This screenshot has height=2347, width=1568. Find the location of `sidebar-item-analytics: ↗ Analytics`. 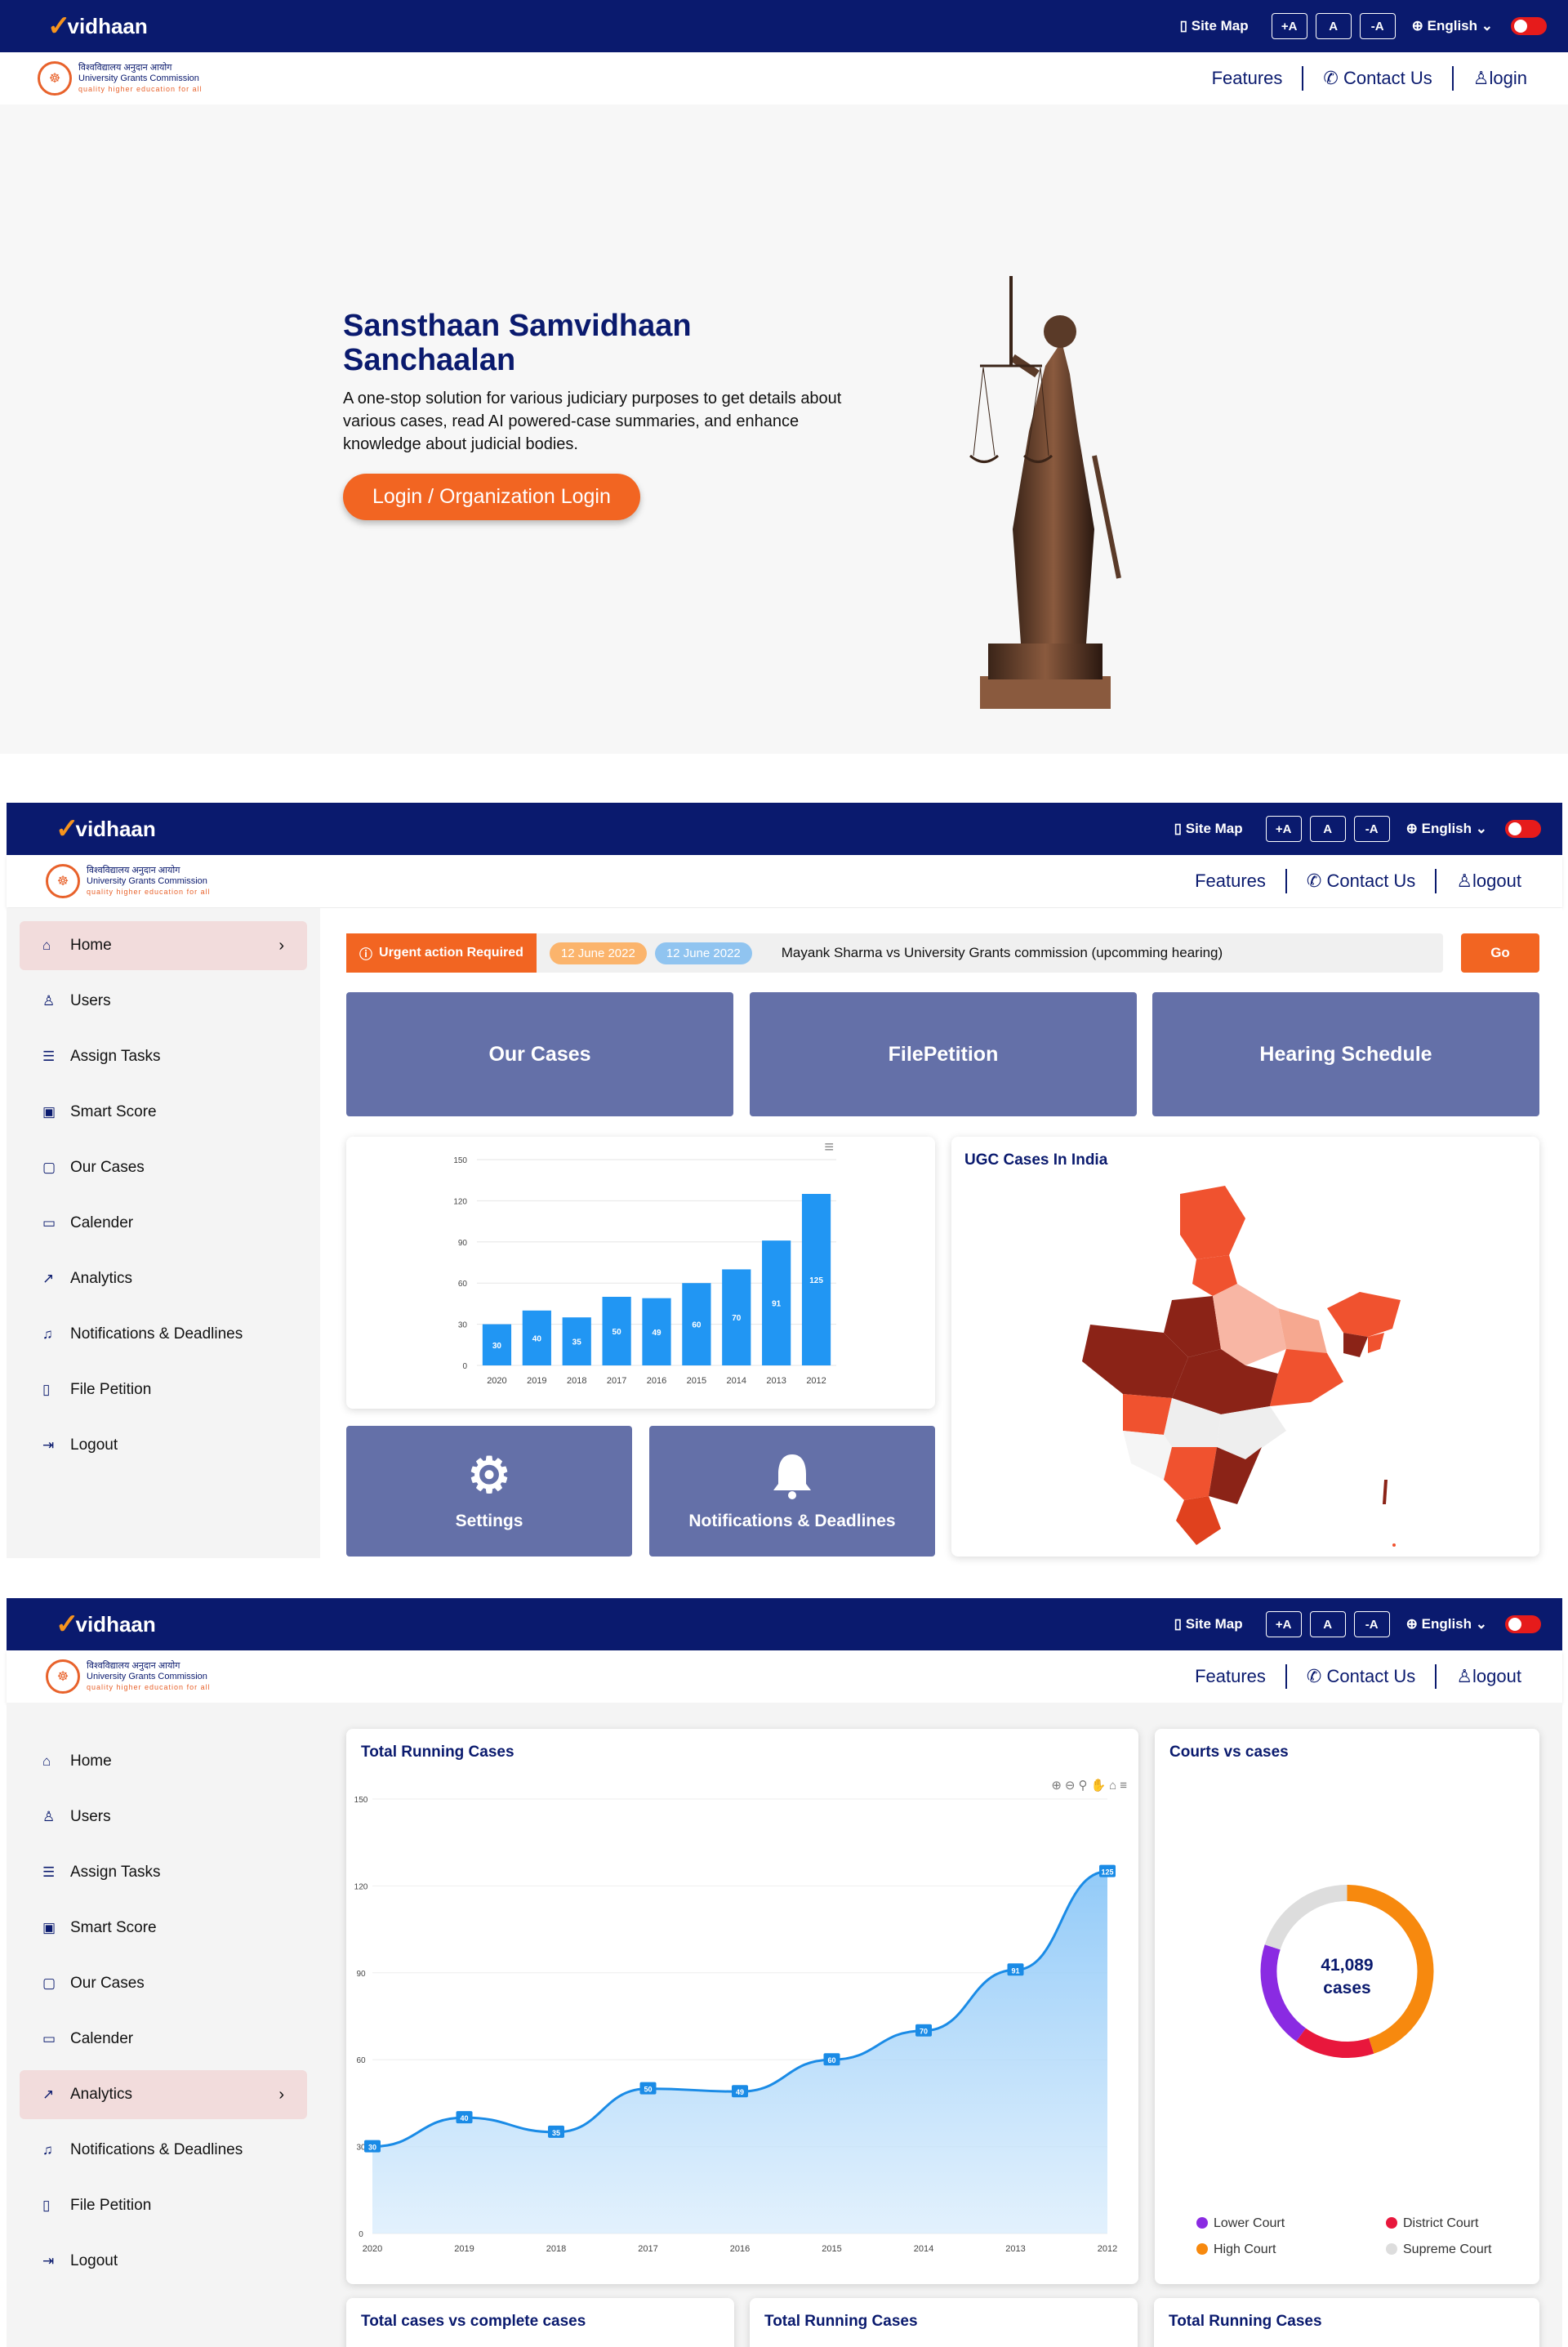

sidebar-item-analytics: ↗ Analytics is located at coordinates (163, 1278).